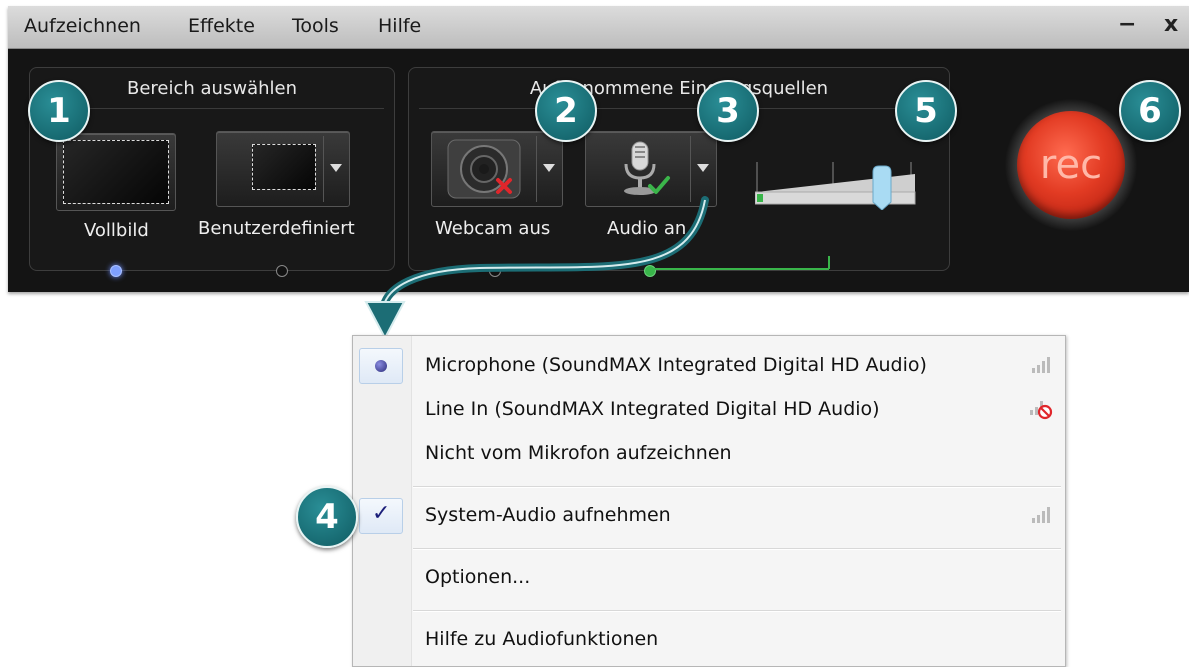 The image size is (1189, 667). Describe the element at coordinates (1127, 24) in the screenshot. I see `minimize-button: −` at that location.